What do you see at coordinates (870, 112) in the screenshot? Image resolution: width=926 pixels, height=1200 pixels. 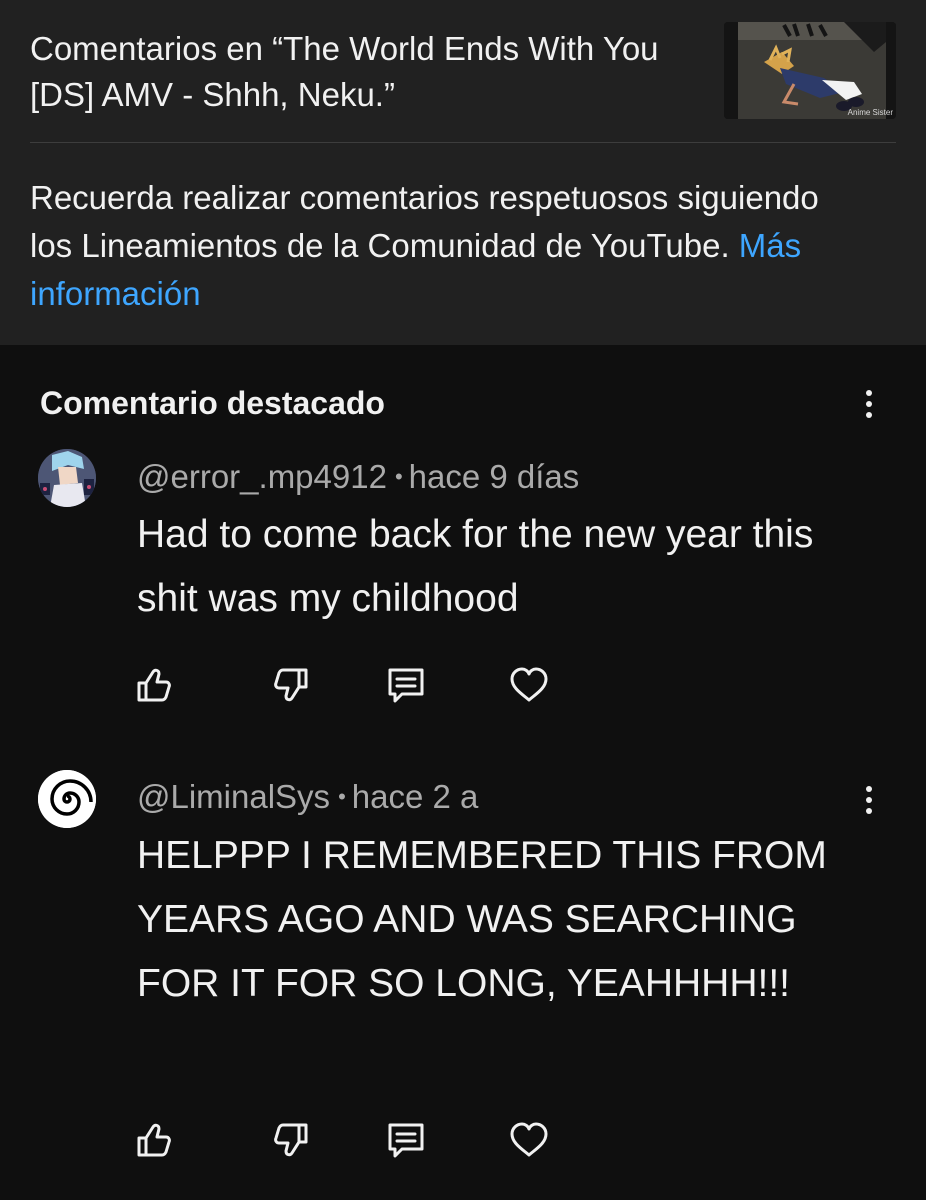 I see `thumbnail-watermark: Anime Sister` at bounding box center [870, 112].